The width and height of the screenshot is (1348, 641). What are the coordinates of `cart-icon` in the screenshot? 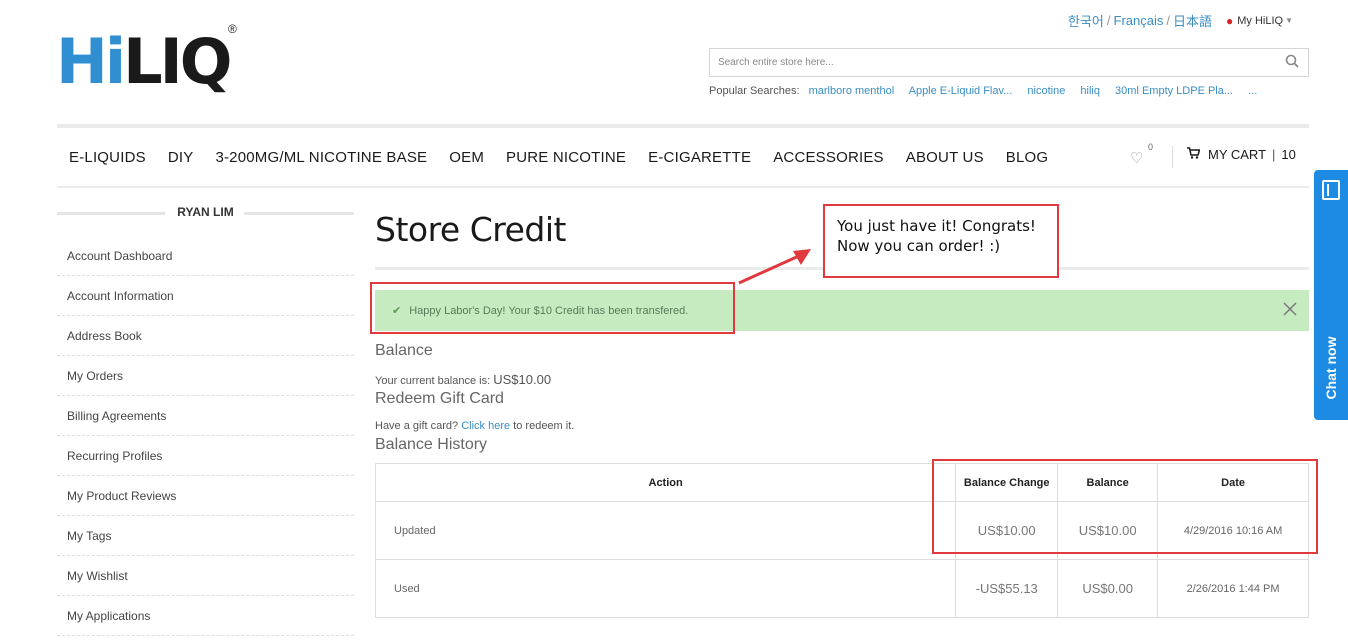 It's located at (1194, 154).